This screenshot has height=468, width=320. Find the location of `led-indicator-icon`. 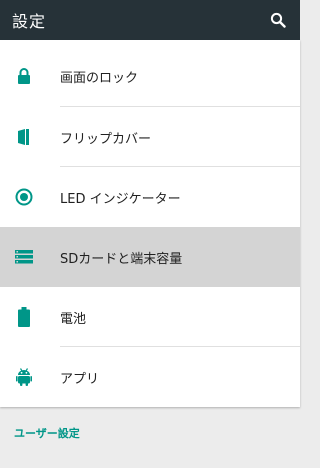

led-indicator-icon is located at coordinates (24, 197).